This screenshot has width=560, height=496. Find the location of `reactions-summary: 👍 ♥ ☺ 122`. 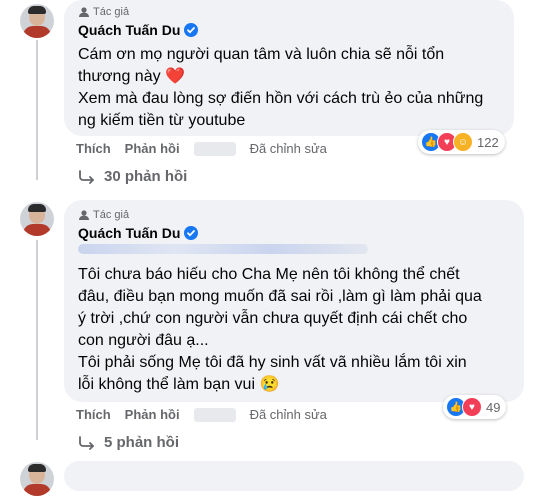

reactions-summary: 👍 ♥ ☺ 122 is located at coordinates (461, 142).